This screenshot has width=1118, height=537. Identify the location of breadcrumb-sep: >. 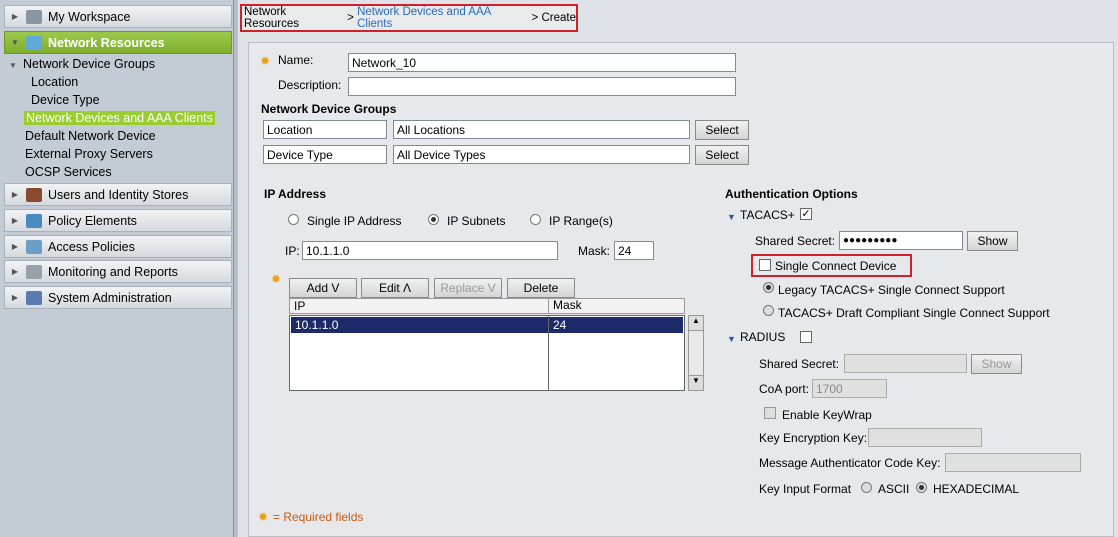
(350, 18).